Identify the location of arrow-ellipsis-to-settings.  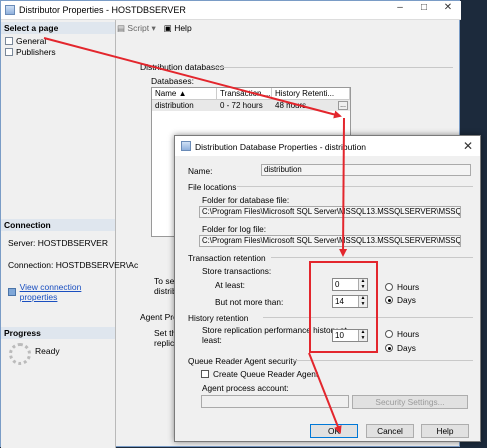
(343, 187).